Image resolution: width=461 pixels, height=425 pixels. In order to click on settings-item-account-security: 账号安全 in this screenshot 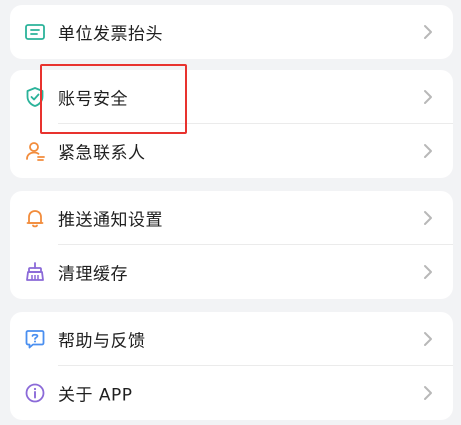, I will do `click(231, 97)`.